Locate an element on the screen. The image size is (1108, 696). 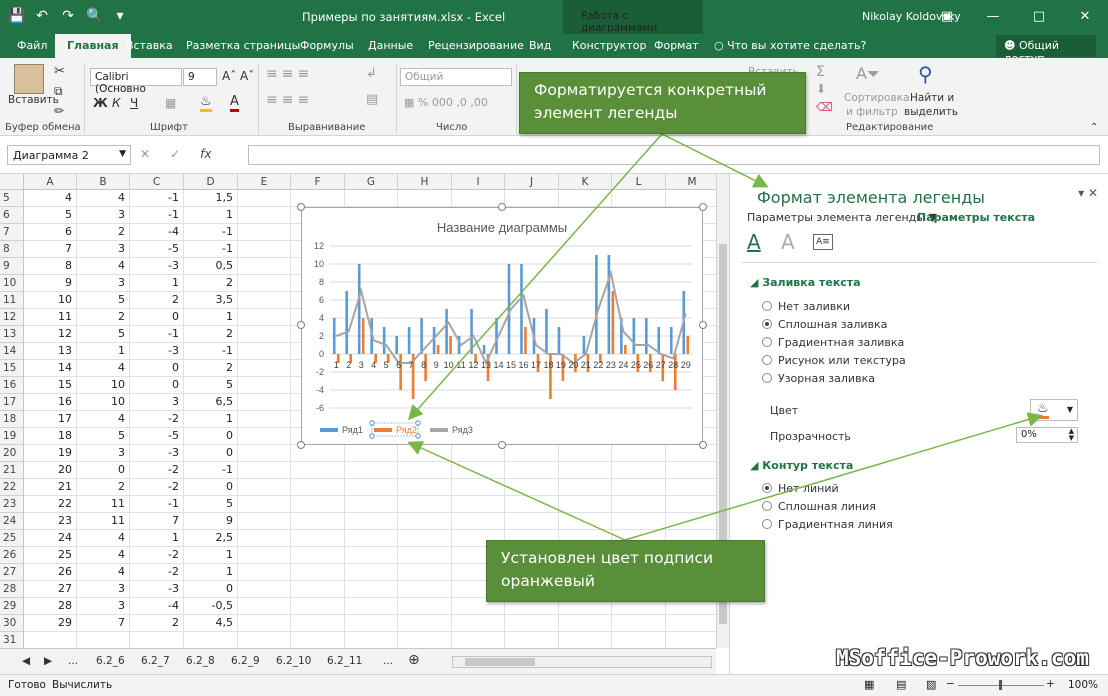
arrow-to-color-picker is located at coordinates (833, 476).